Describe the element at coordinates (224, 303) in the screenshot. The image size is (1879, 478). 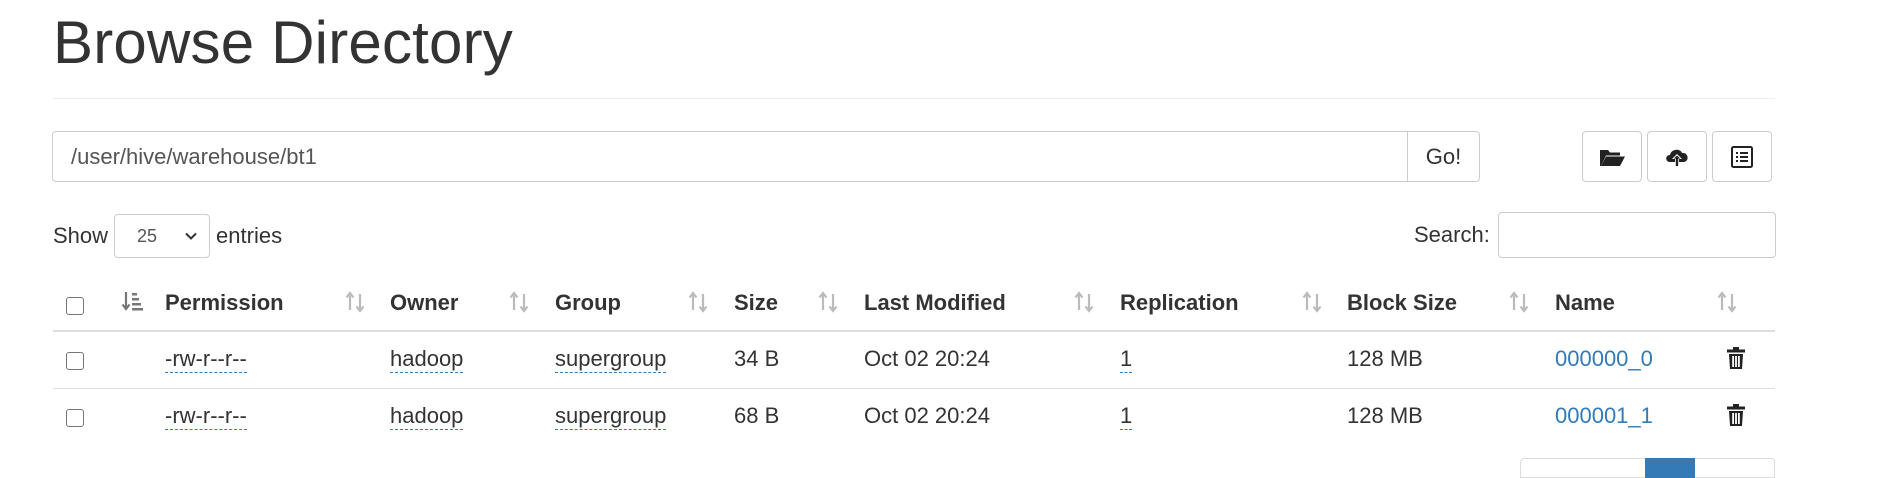
I see `col-permission: Permission` at that location.